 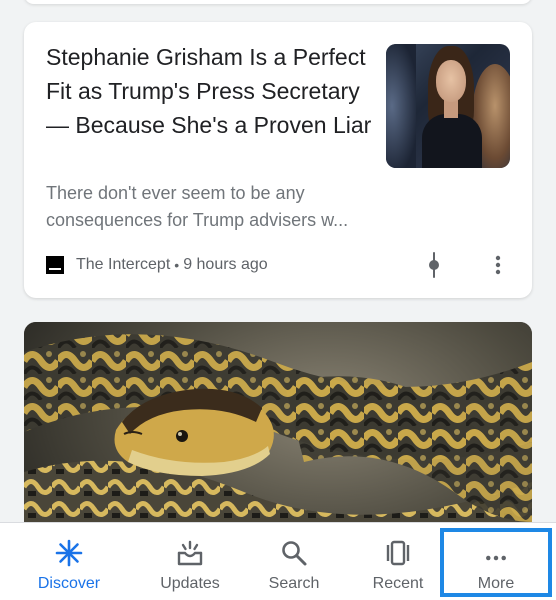 What do you see at coordinates (496, 558) in the screenshot?
I see `more-dots-icon` at bounding box center [496, 558].